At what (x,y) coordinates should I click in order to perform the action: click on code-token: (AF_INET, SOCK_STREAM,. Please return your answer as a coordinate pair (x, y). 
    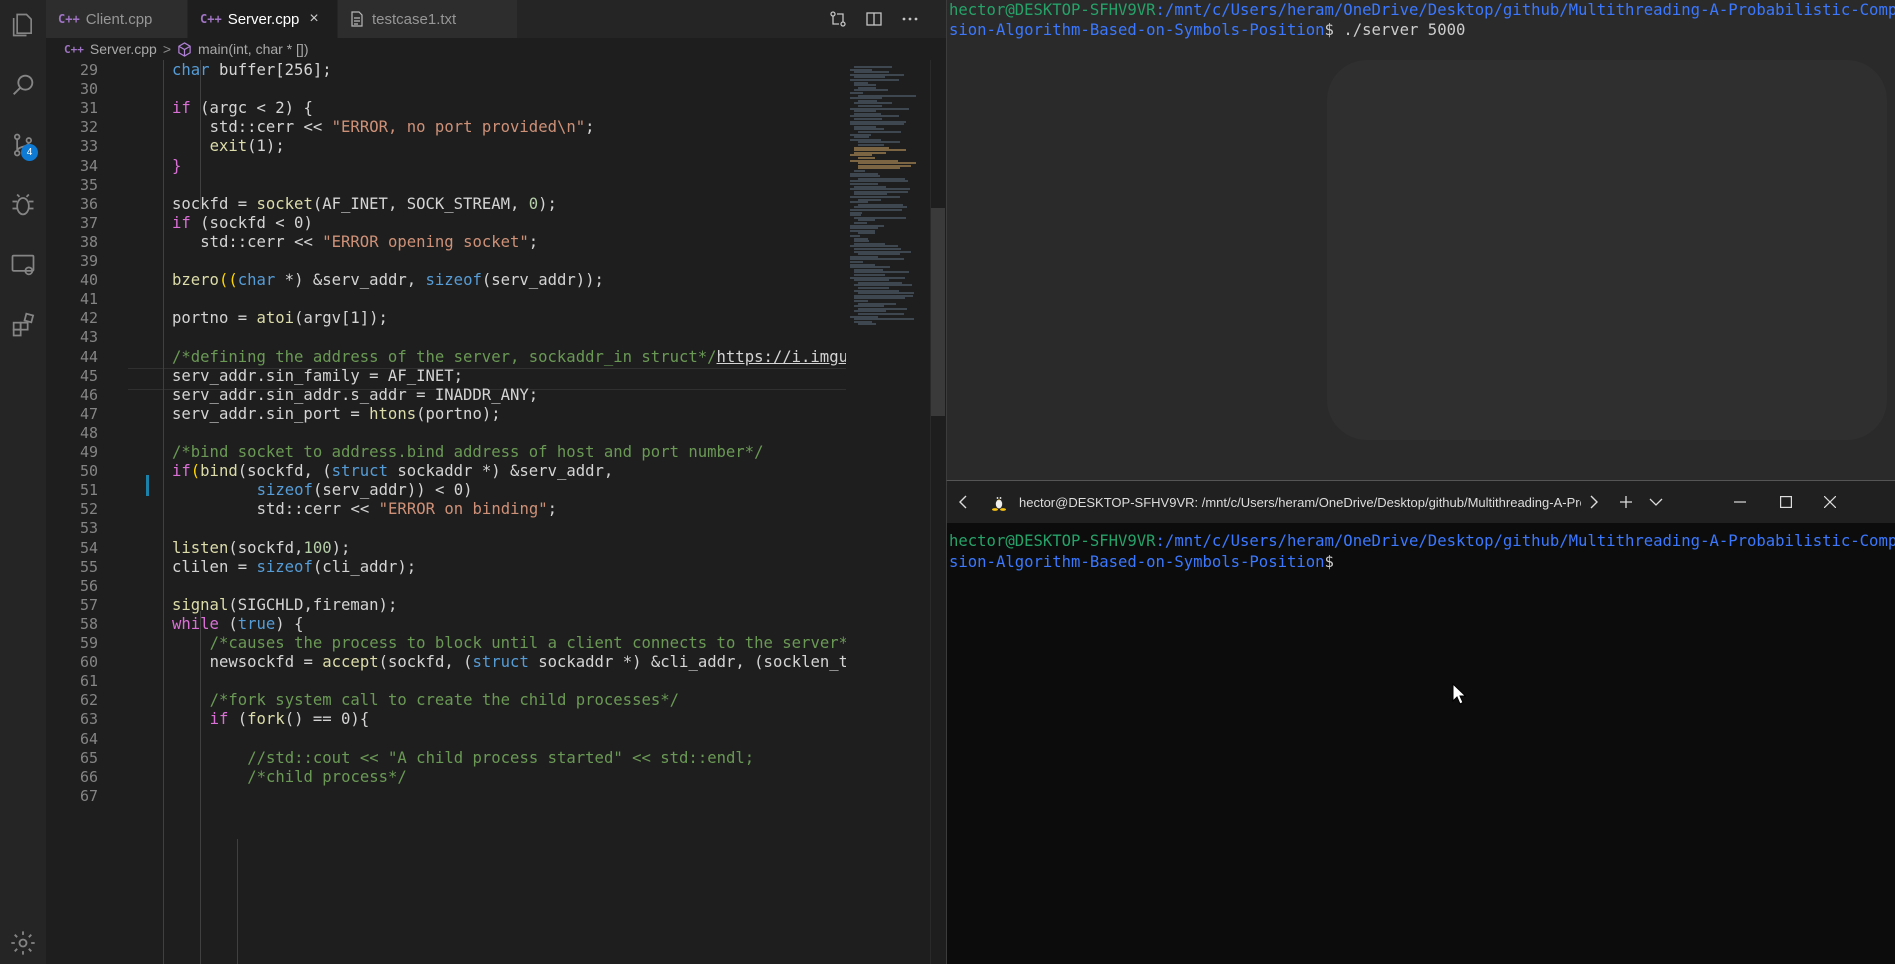
    Looking at the image, I should click on (420, 203).